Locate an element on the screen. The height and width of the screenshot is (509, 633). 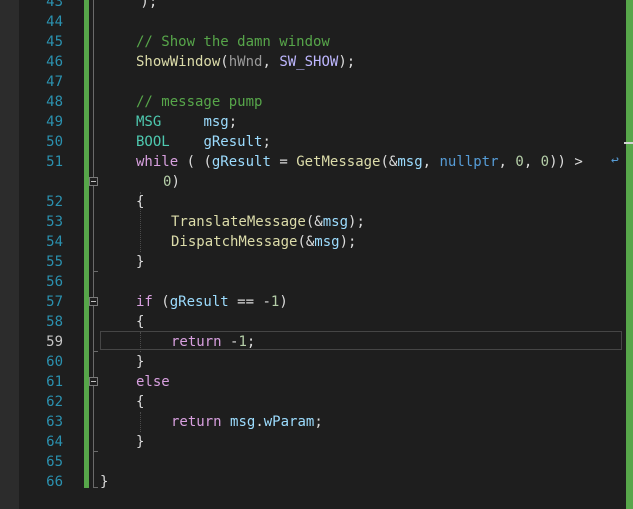
code-line: 58 { is located at coordinates (313, 322).